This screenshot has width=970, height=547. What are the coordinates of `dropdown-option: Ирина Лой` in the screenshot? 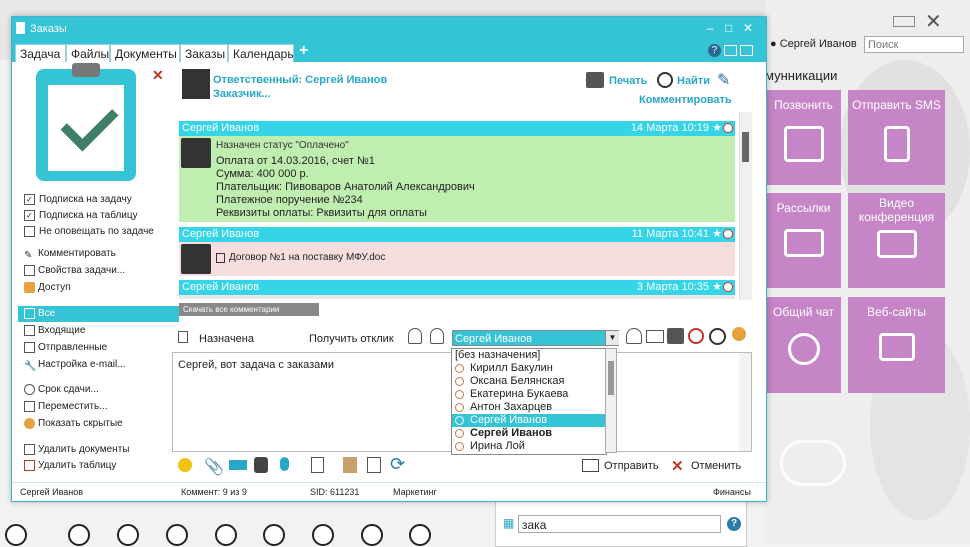 It's located at (529, 446).